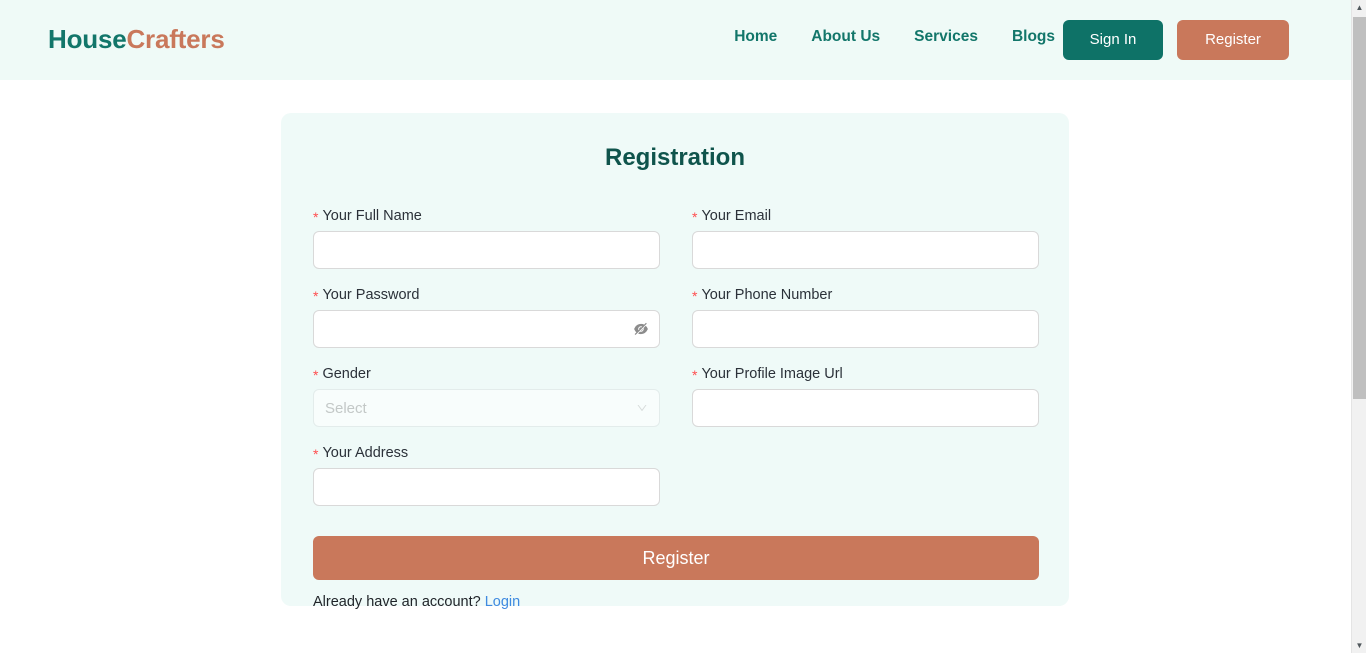 Image resolution: width=1366 pixels, height=653 pixels. I want to click on label-text: Your Address, so click(365, 453).